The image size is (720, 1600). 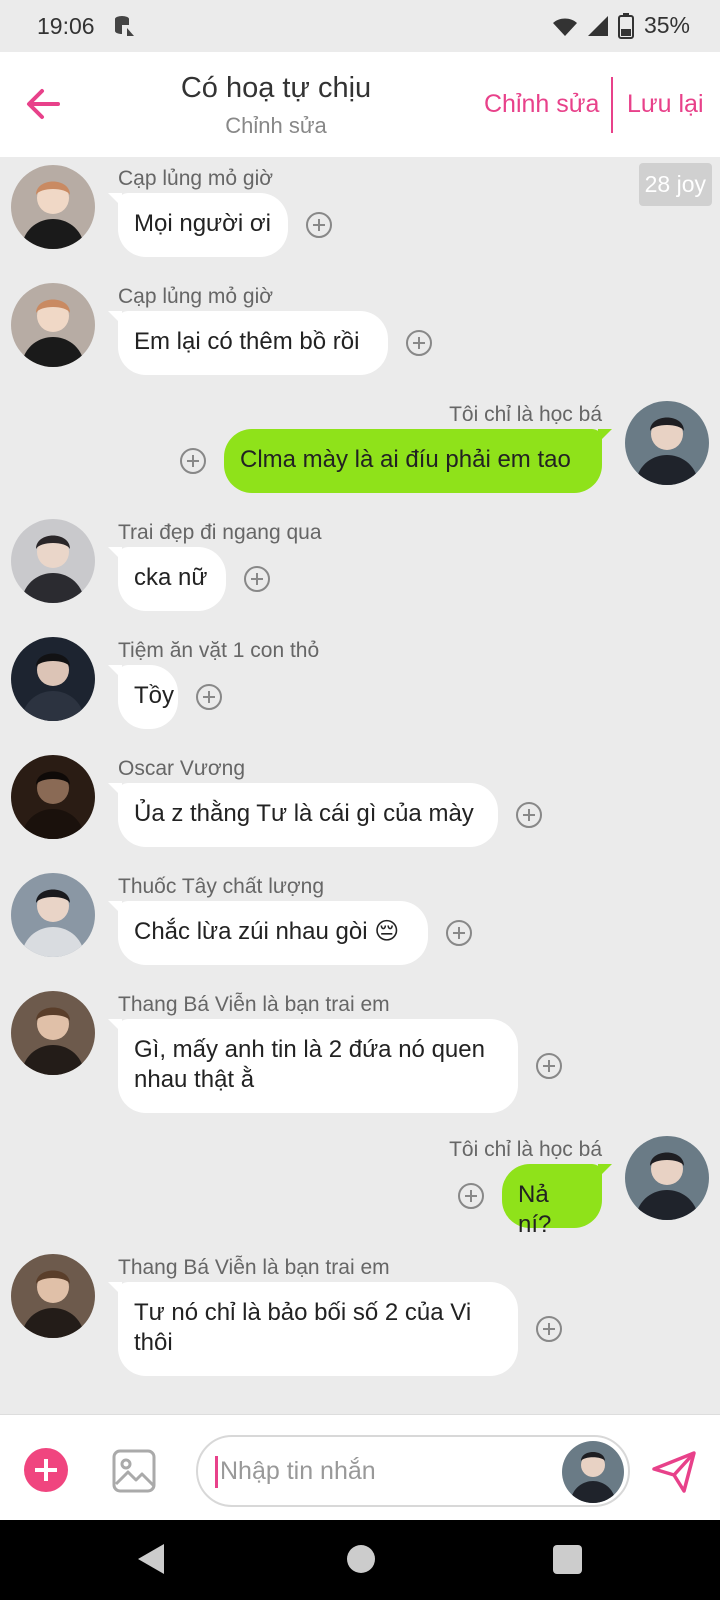 What do you see at coordinates (66, 26) in the screenshot?
I see `status-time: 19:06` at bounding box center [66, 26].